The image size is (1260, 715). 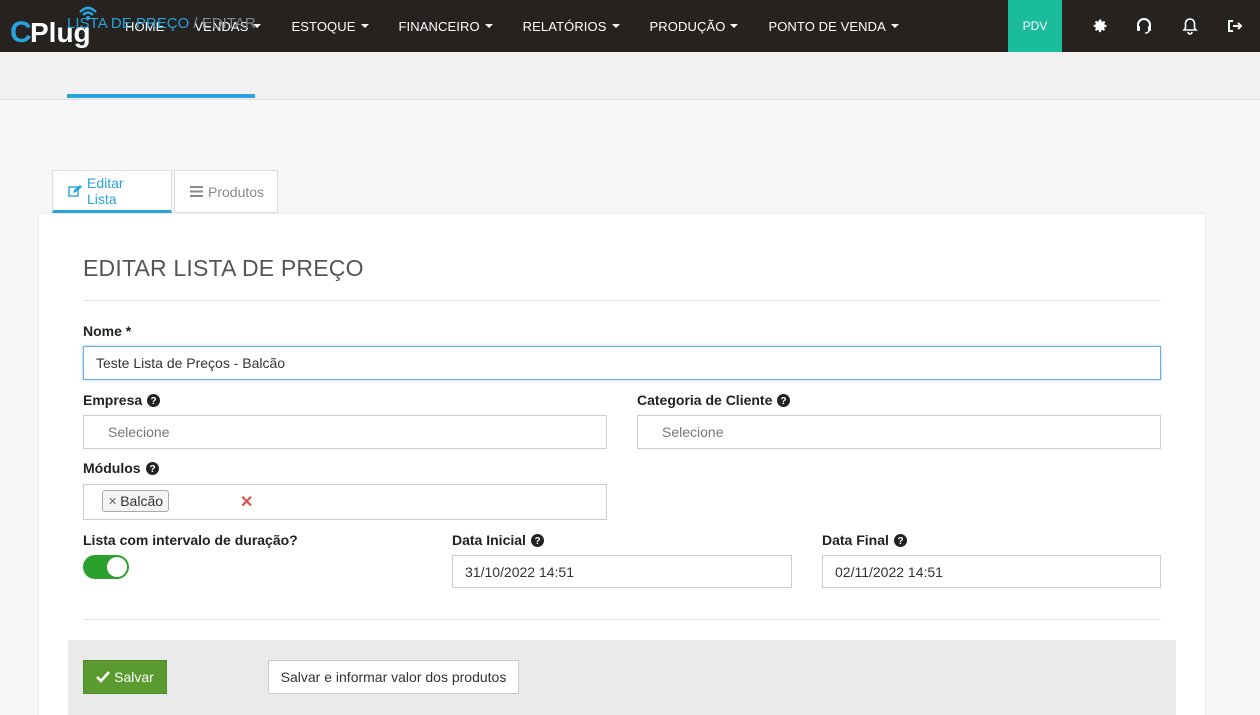 I want to click on svg-text: C, so click(x=21, y=32).